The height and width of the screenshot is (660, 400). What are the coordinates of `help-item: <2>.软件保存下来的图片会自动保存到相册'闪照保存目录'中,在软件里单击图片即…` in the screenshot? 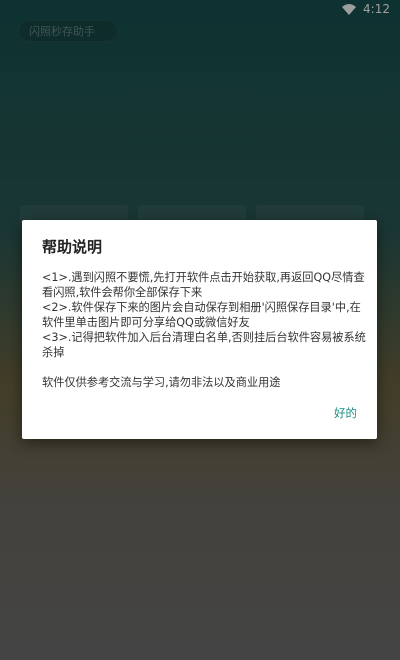 It's located at (201, 315).